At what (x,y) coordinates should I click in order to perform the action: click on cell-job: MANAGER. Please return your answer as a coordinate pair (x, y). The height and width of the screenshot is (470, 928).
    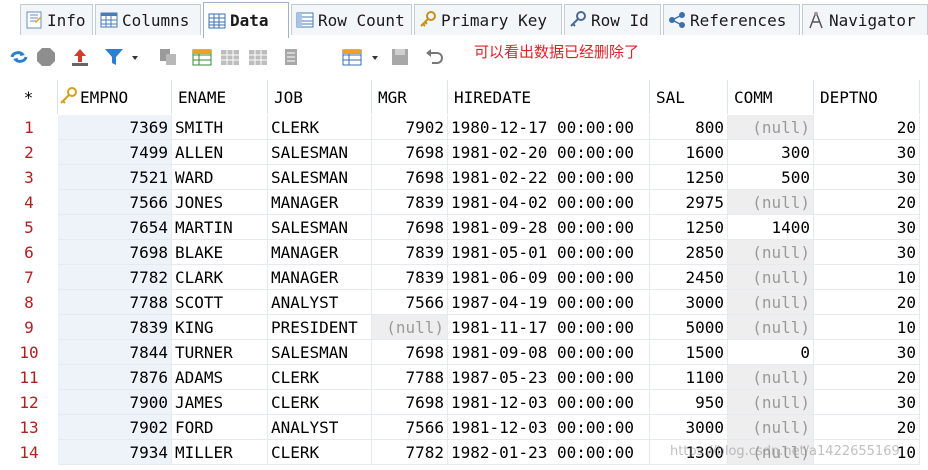
    Looking at the image, I should click on (320, 277).